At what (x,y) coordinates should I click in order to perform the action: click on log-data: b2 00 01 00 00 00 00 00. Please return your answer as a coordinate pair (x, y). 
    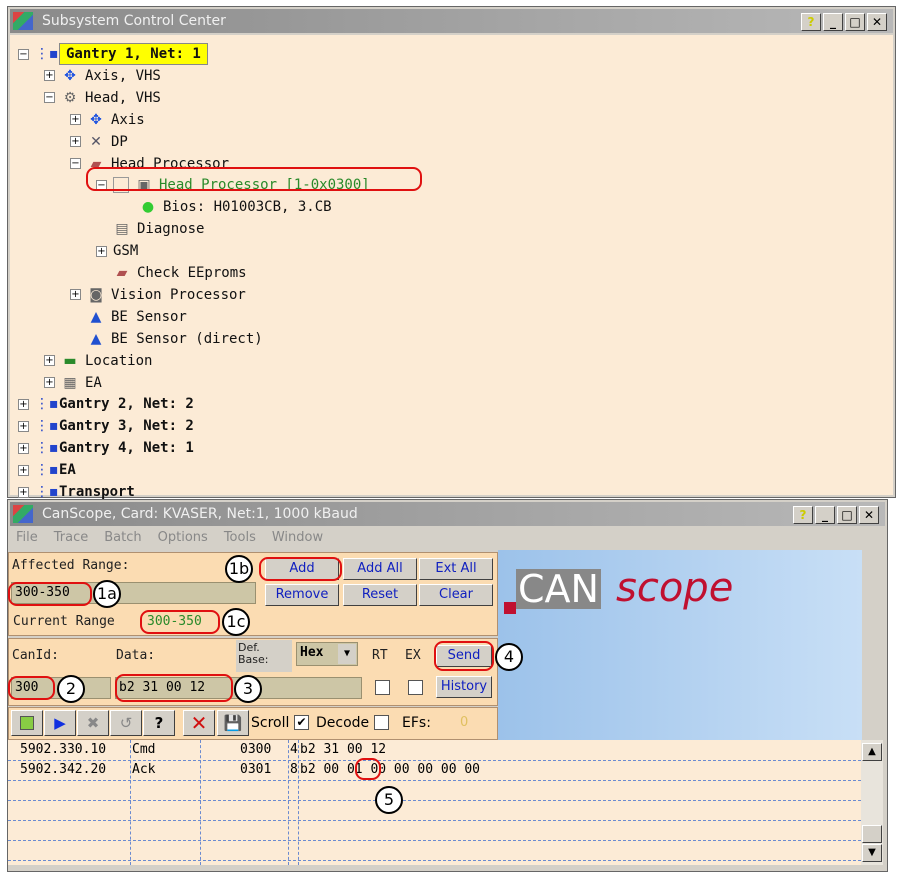
    Looking at the image, I should click on (390, 769).